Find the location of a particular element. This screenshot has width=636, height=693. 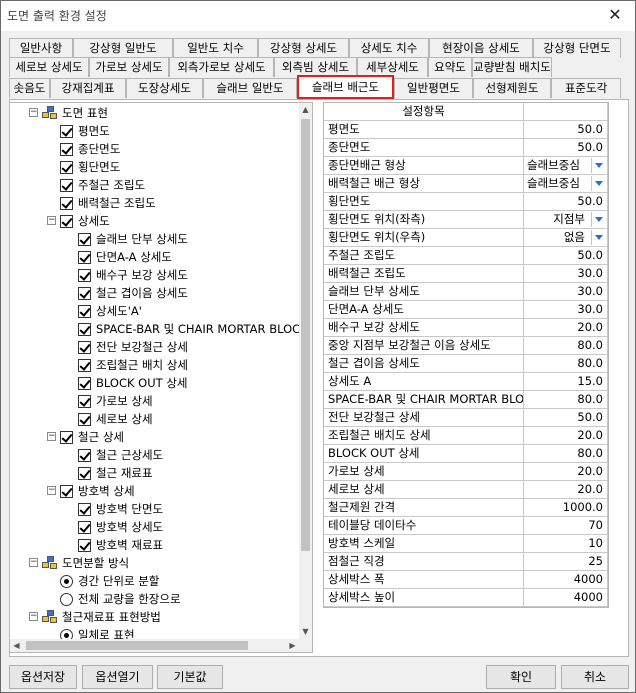

tree-item-check: 가로보 상세 is located at coordinates (115, 401).